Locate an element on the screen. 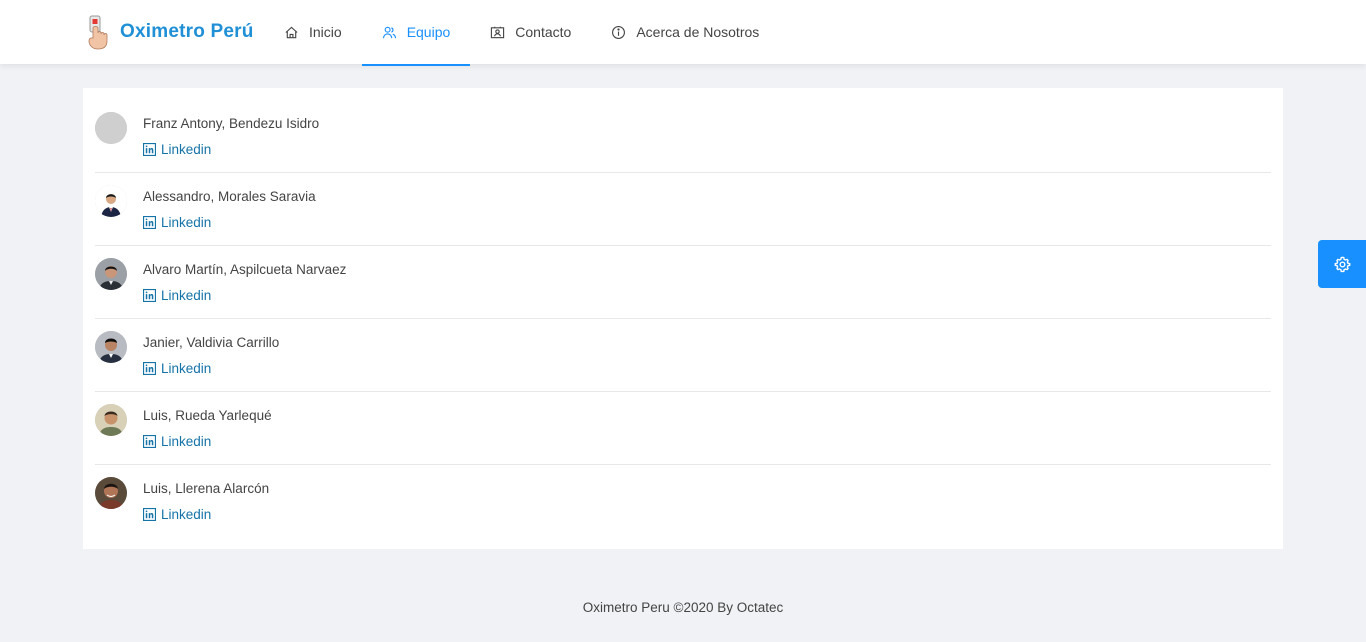  nav-item-contacto: Contacto is located at coordinates (530, 32).